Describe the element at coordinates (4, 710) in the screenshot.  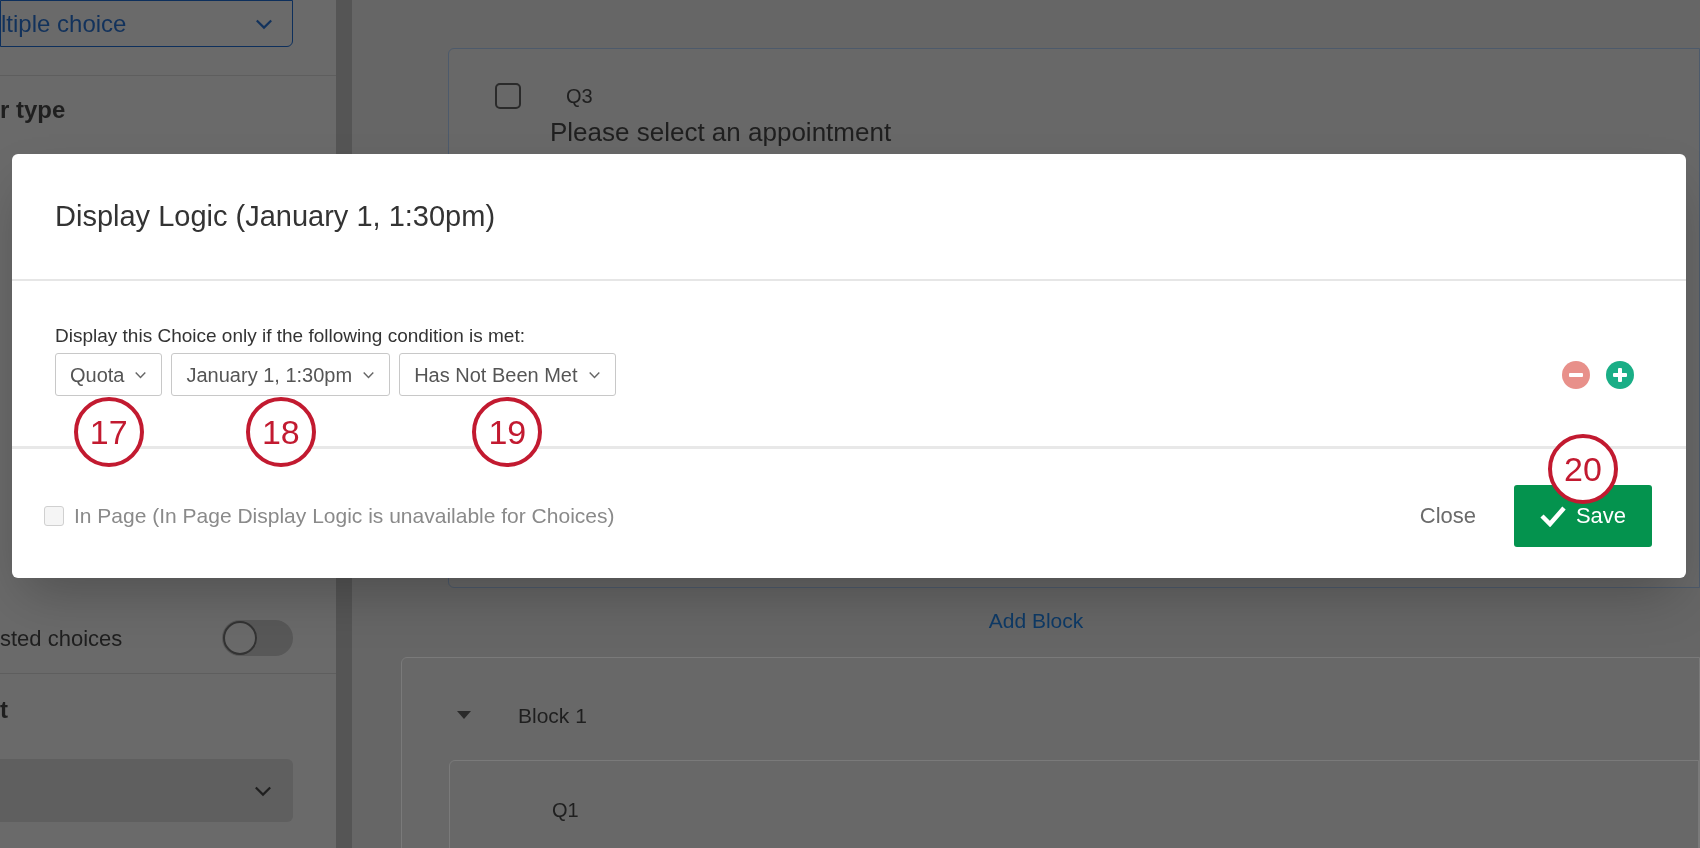
I see `section-heading: t` at that location.